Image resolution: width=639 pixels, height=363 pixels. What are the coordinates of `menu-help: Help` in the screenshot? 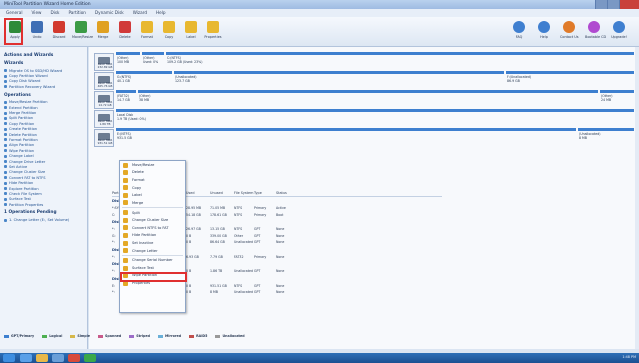 It's located at (161, 13).